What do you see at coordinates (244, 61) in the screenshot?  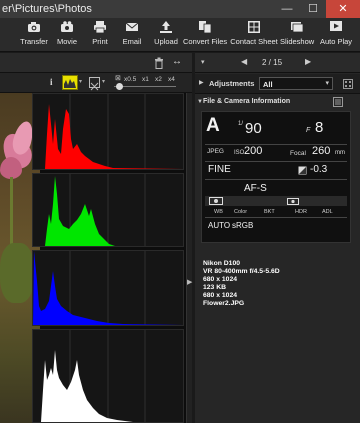 I see `previous-arrow-icon: ◀` at bounding box center [244, 61].